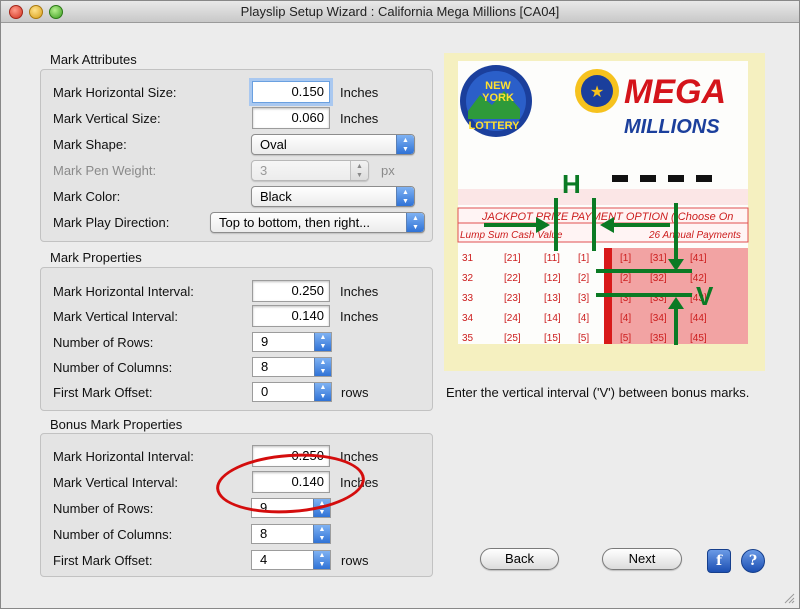 The width and height of the screenshot is (800, 609). I want to click on mark-play-direction-label: Mark Play Direction:, so click(111, 222).